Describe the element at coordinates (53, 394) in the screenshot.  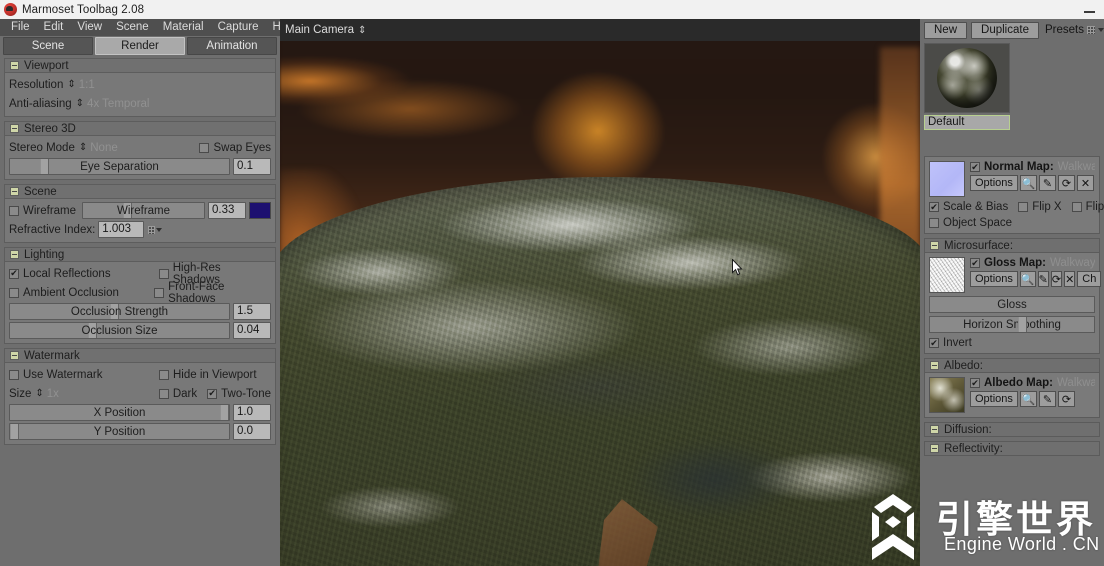
I see `size-value: 1x` at that location.